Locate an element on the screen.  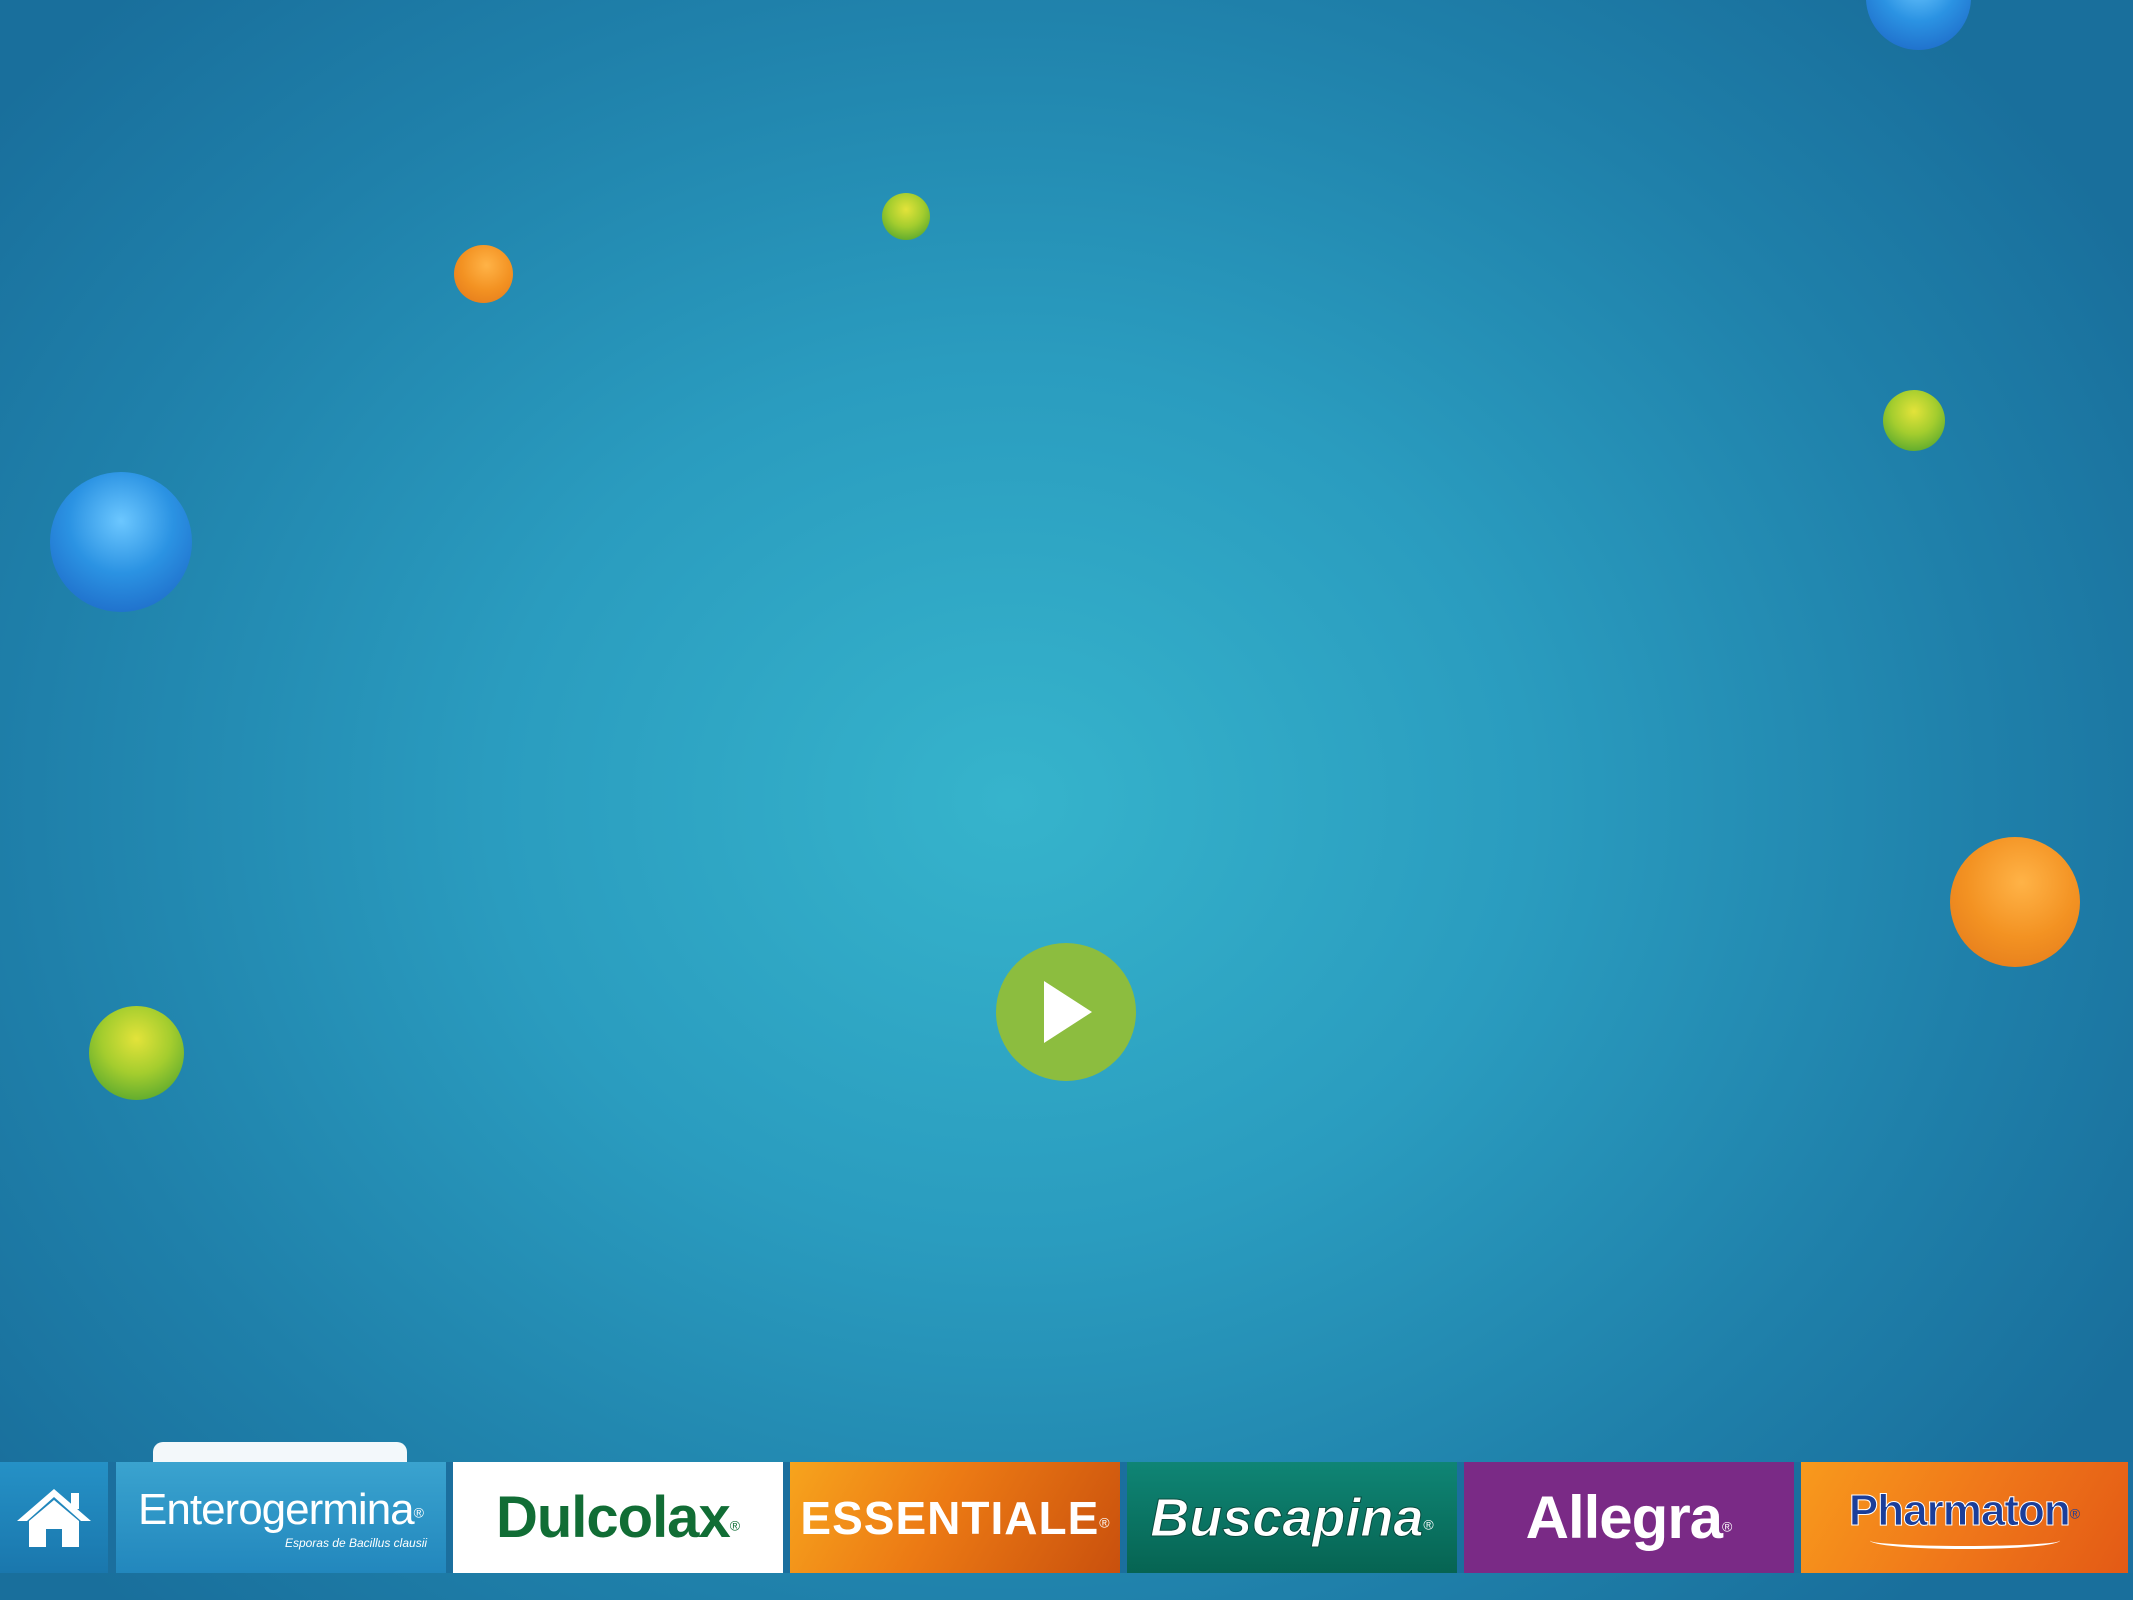
nav-item-label: ESSENTIALE is located at coordinates (950, 1517).